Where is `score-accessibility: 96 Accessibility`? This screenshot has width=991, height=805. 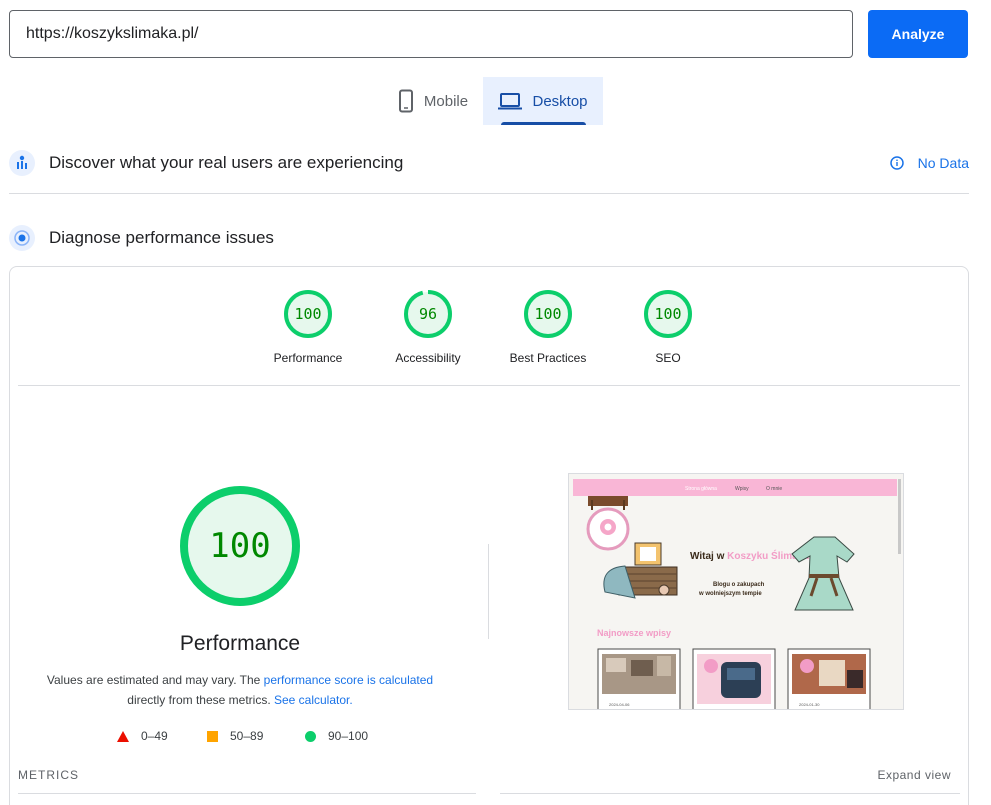
score-accessibility: 96 Accessibility is located at coordinates (428, 327).